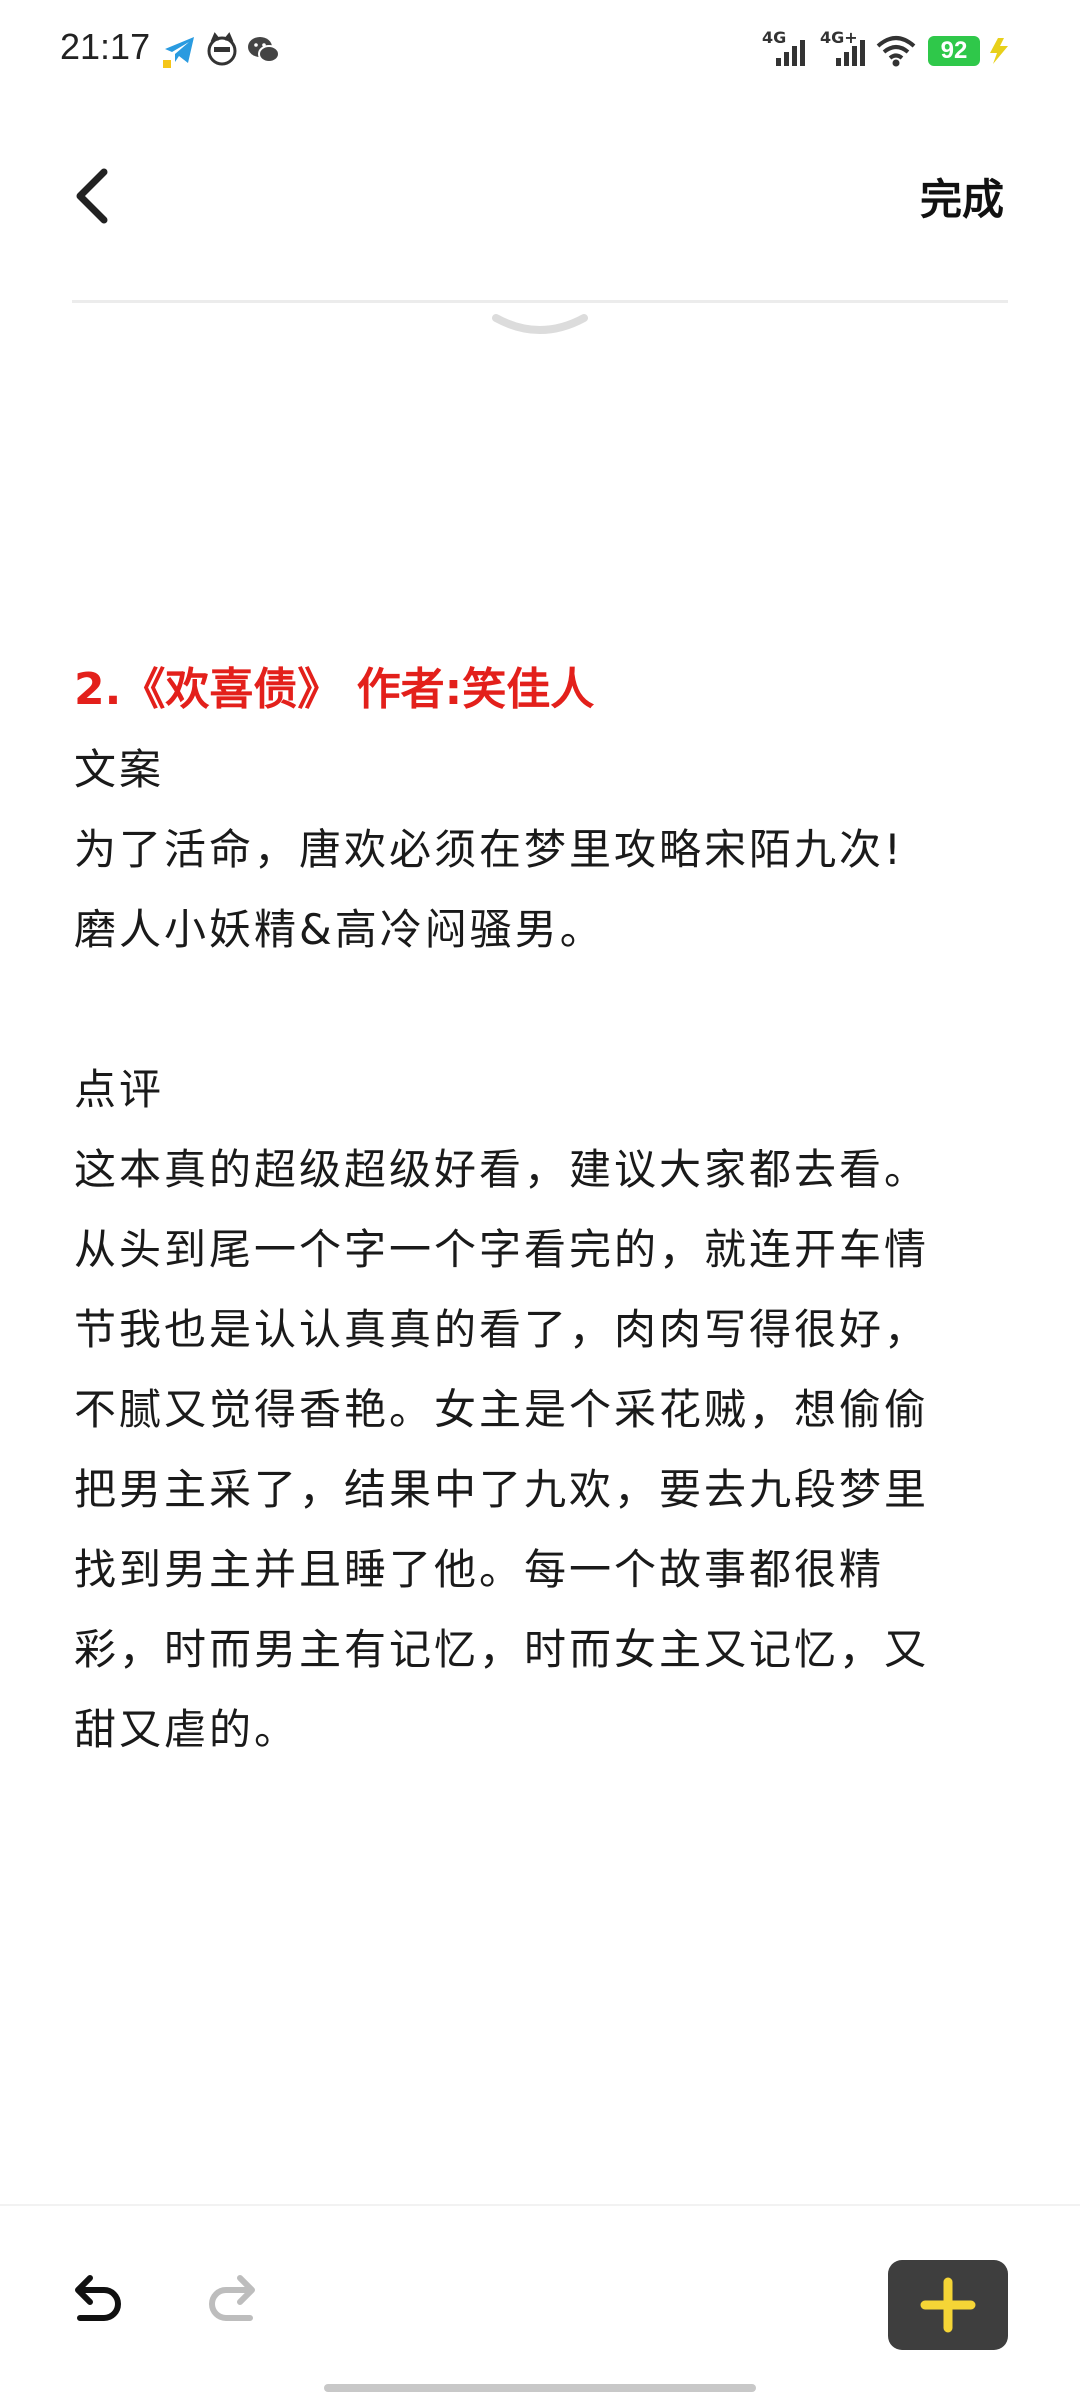 This screenshot has height=2402, width=1080. What do you see at coordinates (502, 1169) in the screenshot?
I see `note-line: 这本真的超级超级好看，建议大家都去看。` at bounding box center [502, 1169].